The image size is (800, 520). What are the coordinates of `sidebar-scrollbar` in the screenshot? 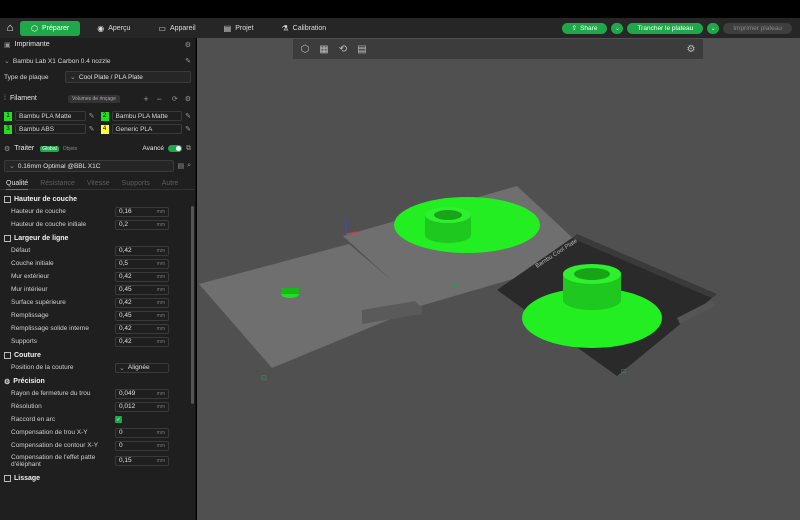 It's located at (192, 305).